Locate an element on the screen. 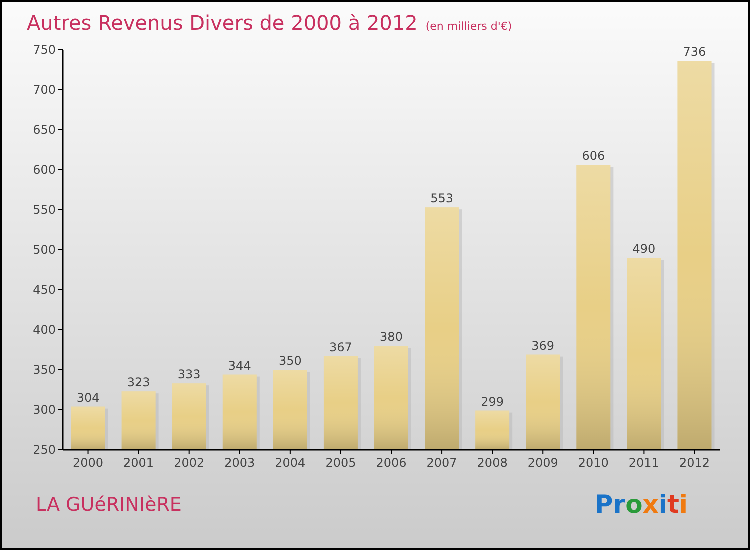 This screenshot has height=550, width=750. value-label: 369 is located at coordinates (543, 345).